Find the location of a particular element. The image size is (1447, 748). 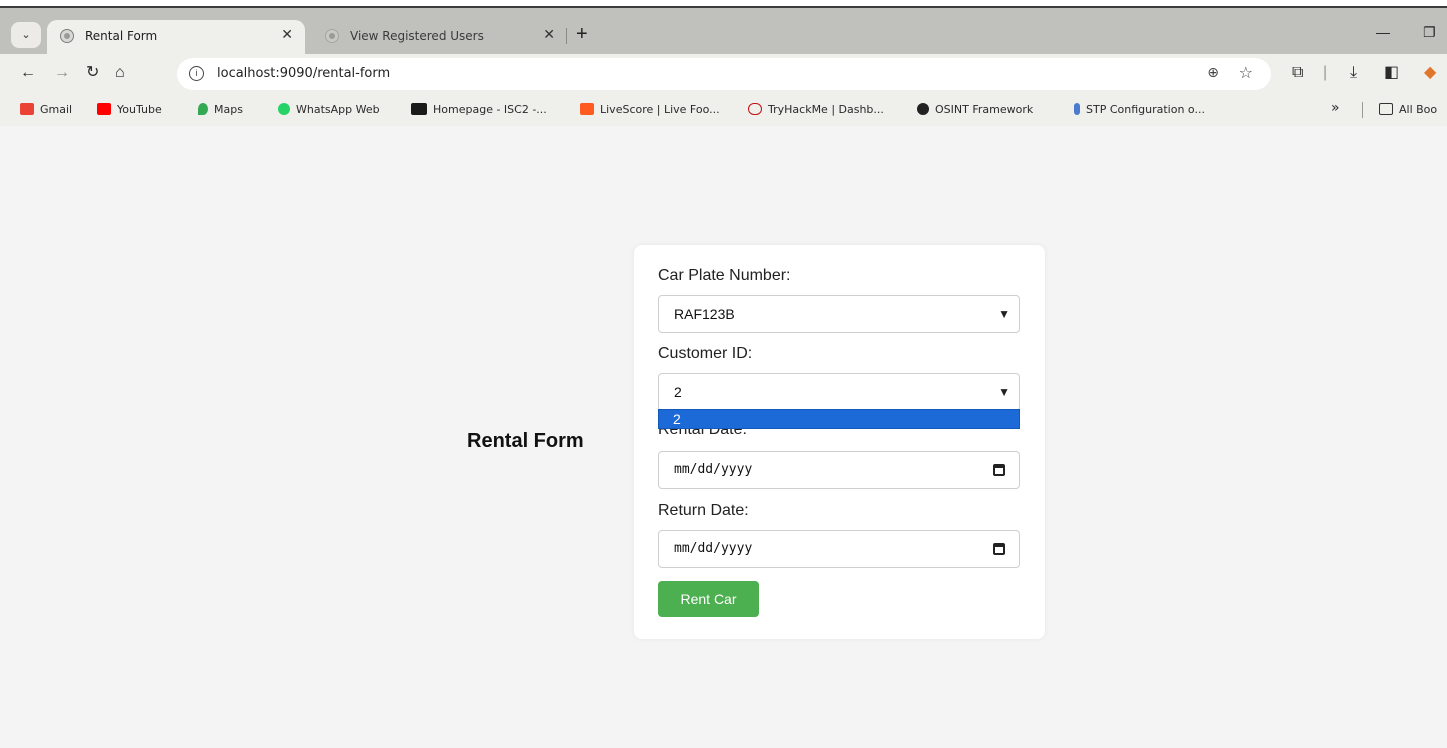

bookmark-whatsapp: WhatsApp Web is located at coordinates (329, 109).